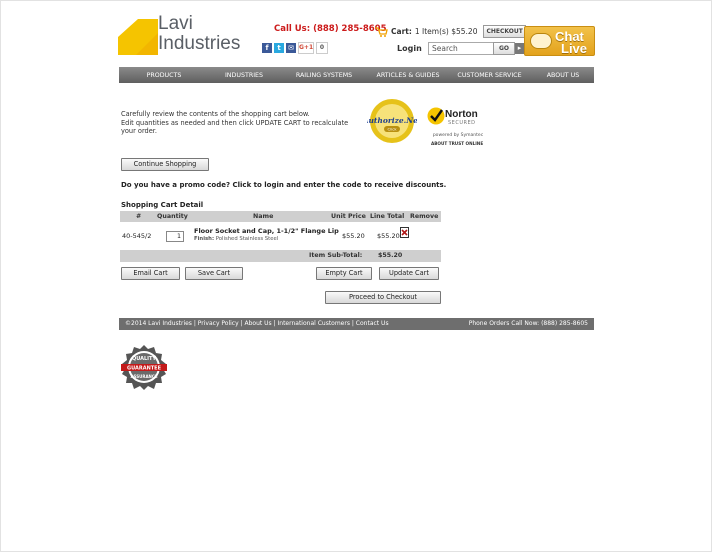 This screenshot has height=552, width=712. I want to click on twitter-icon: t, so click(279, 48).